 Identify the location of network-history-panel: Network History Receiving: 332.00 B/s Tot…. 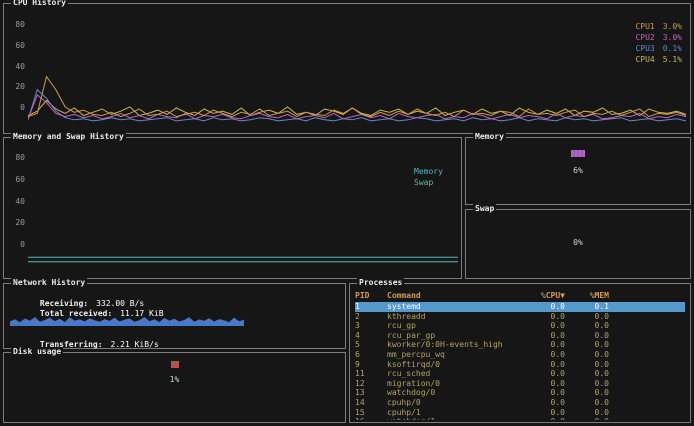
(174, 313).